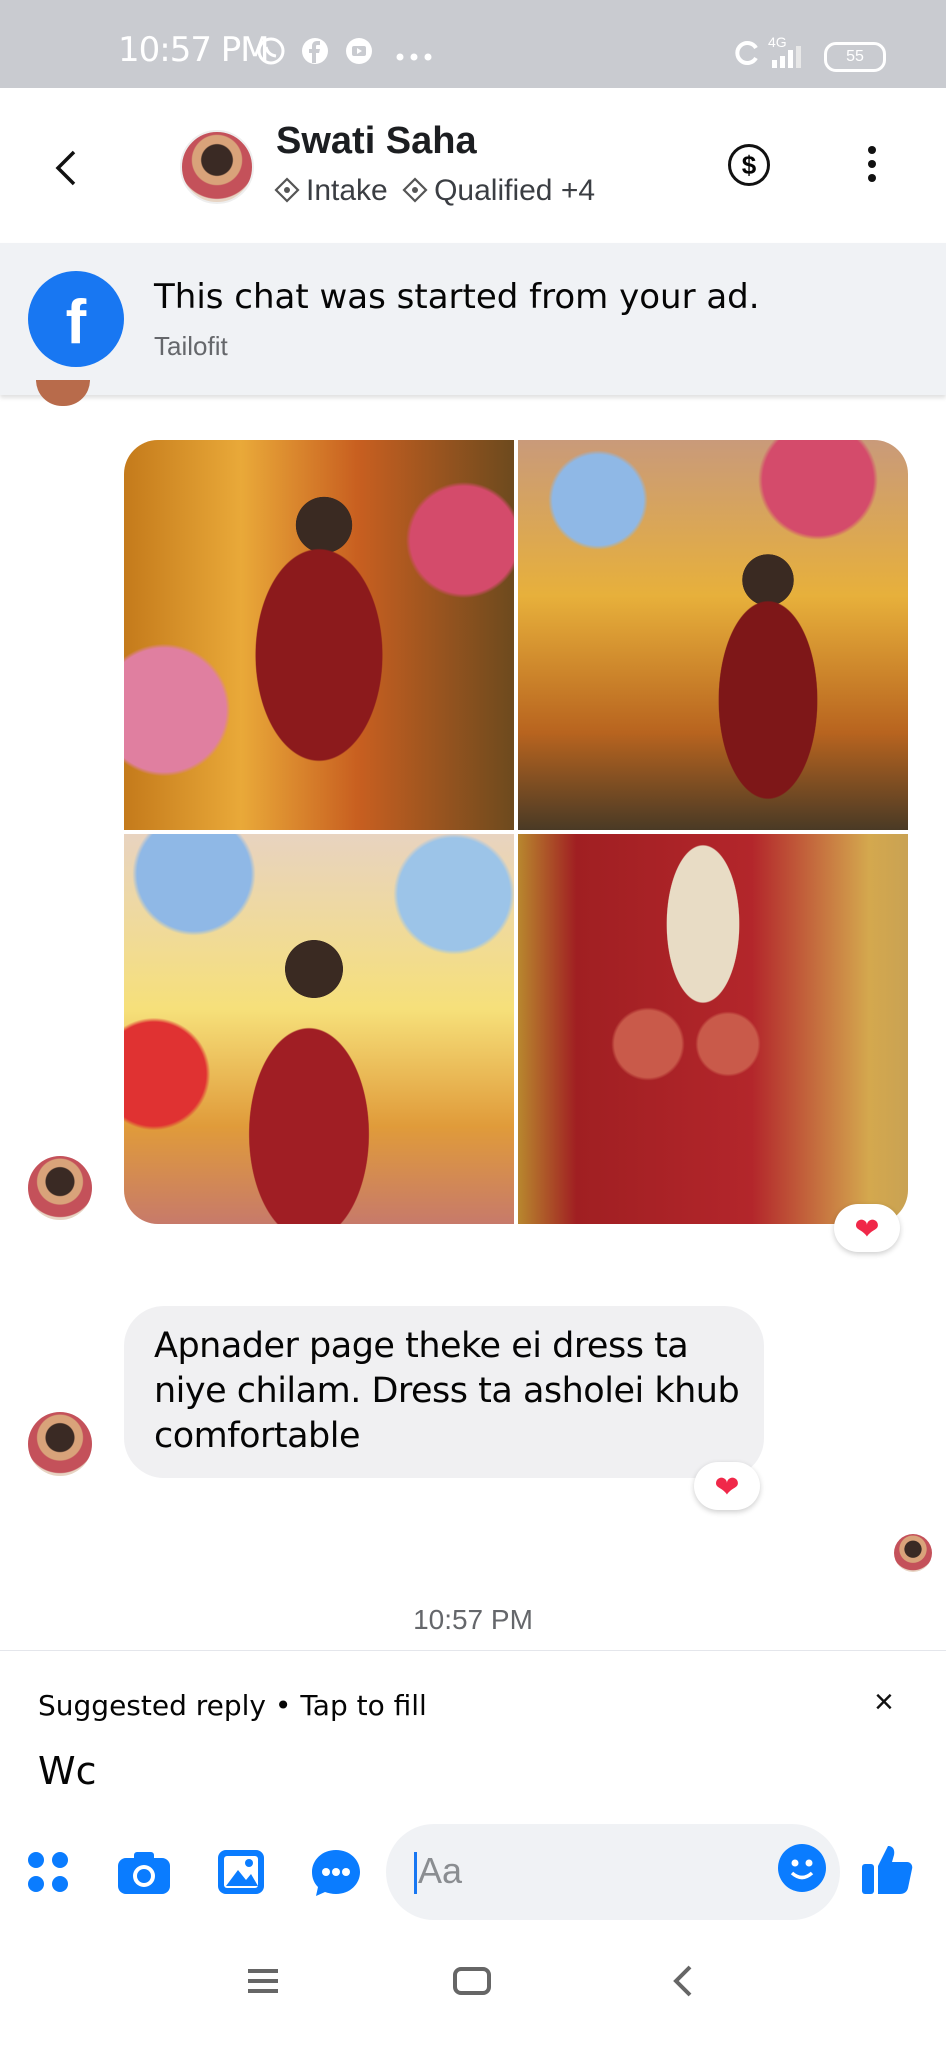 The width and height of the screenshot is (946, 2049). What do you see at coordinates (884, 1702) in the screenshot?
I see `close-icon: ×` at bounding box center [884, 1702].